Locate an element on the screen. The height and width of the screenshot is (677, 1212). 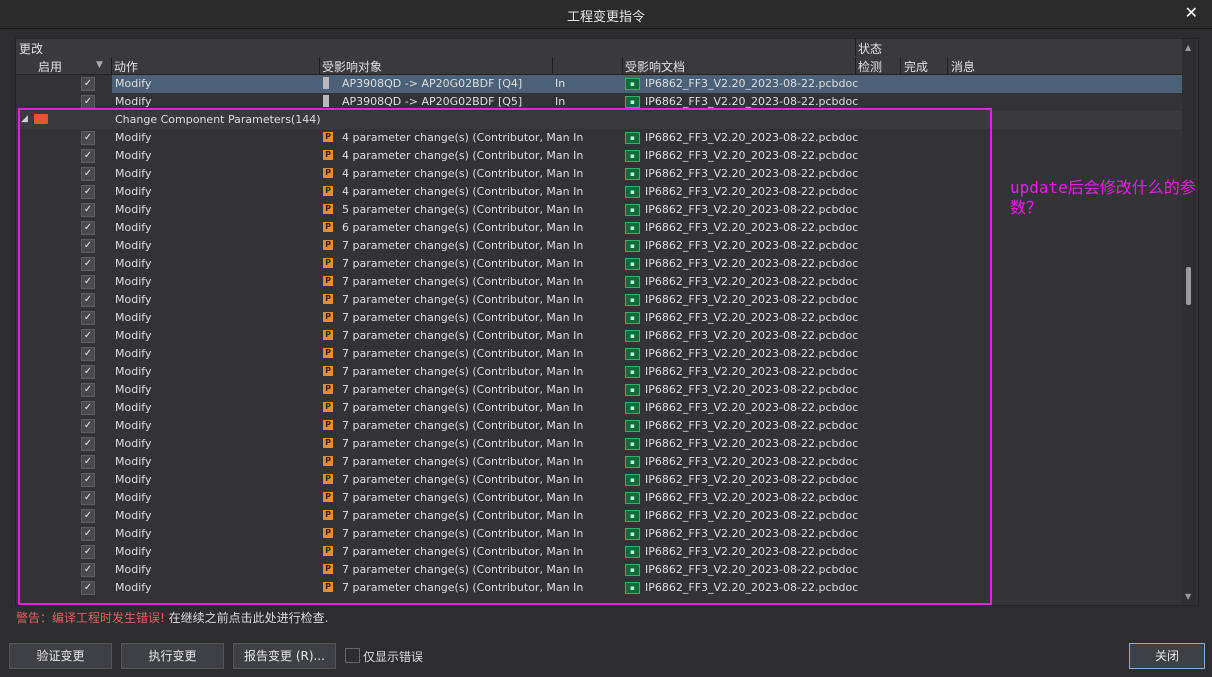
header-affected-object: 受影响对象 is located at coordinates (352, 66).